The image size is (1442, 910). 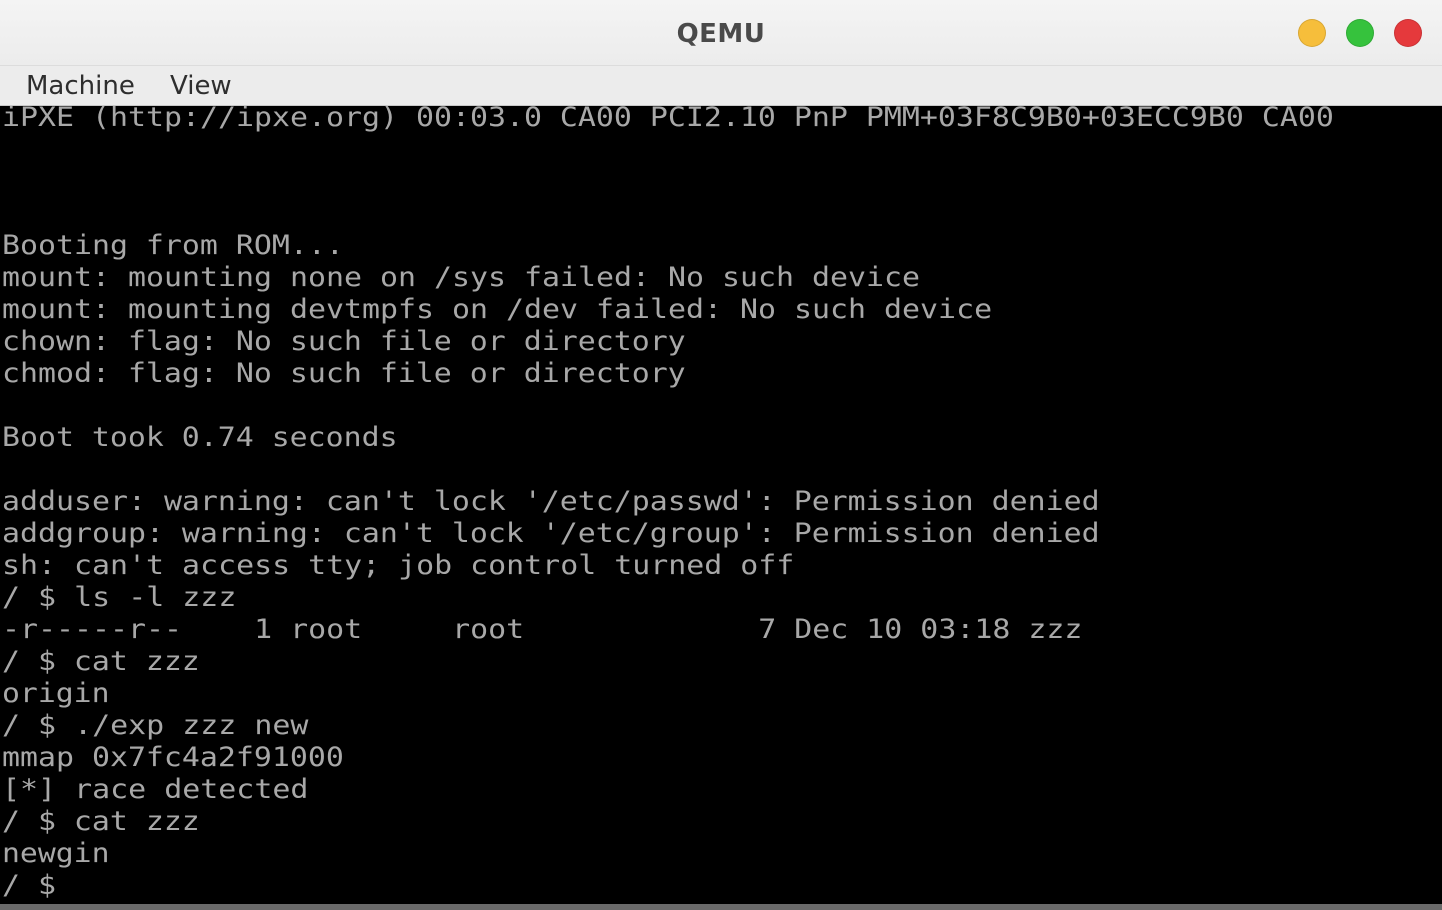 I want to click on console-line: Boot took 0.74 seconds, so click(x=200, y=437).